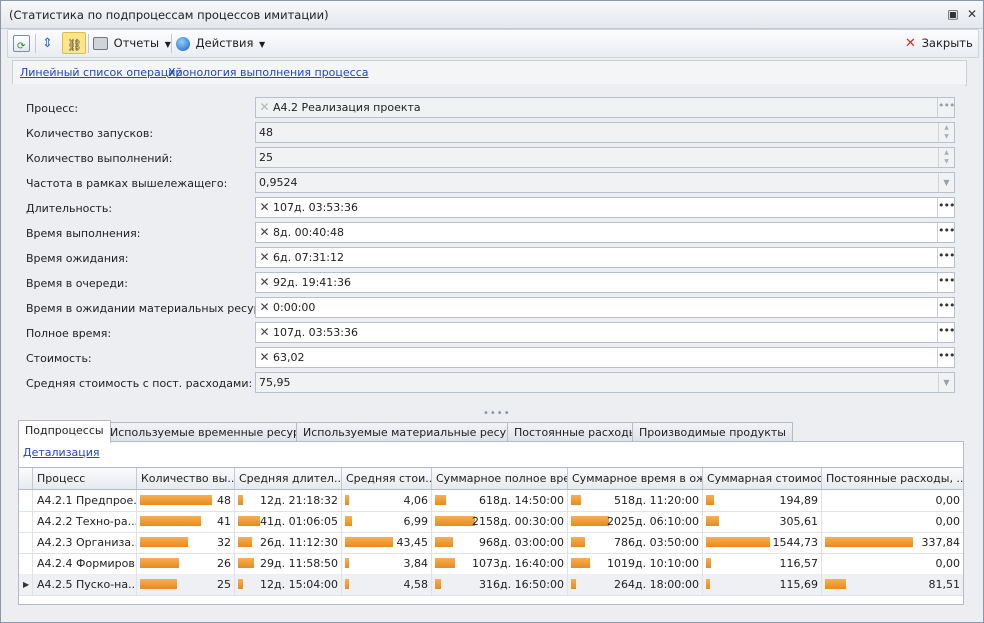 This screenshot has width=984, height=623. What do you see at coordinates (268, 72) in the screenshot?
I see `chronology-link: Хронология выполнения процесса` at bounding box center [268, 72].